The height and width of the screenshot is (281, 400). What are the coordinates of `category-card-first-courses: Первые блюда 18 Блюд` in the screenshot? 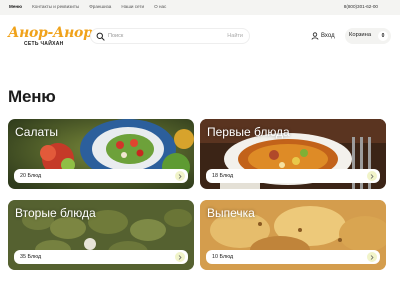 It's located at (293, 154).